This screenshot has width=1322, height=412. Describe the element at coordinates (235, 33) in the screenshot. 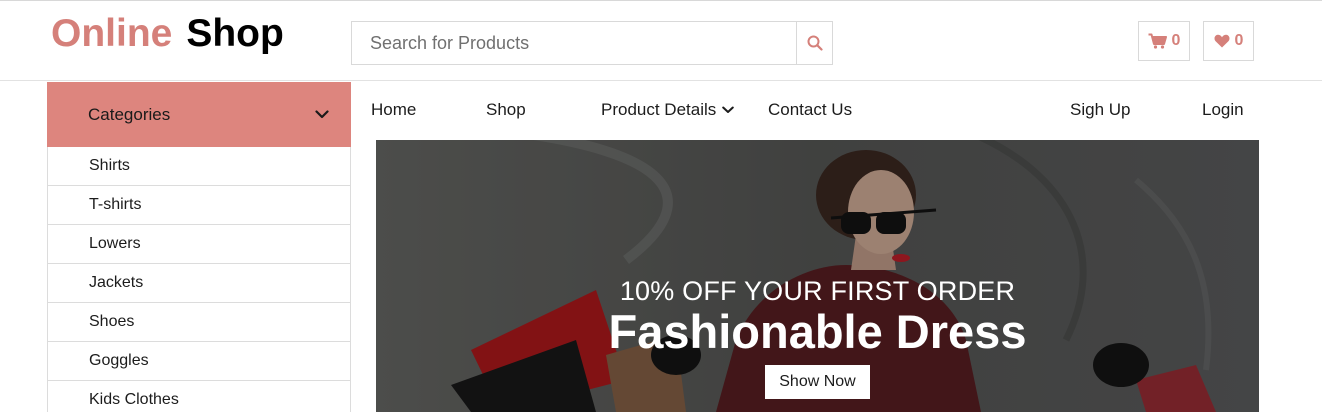

I see `logo-second-word: Shop` at that location.